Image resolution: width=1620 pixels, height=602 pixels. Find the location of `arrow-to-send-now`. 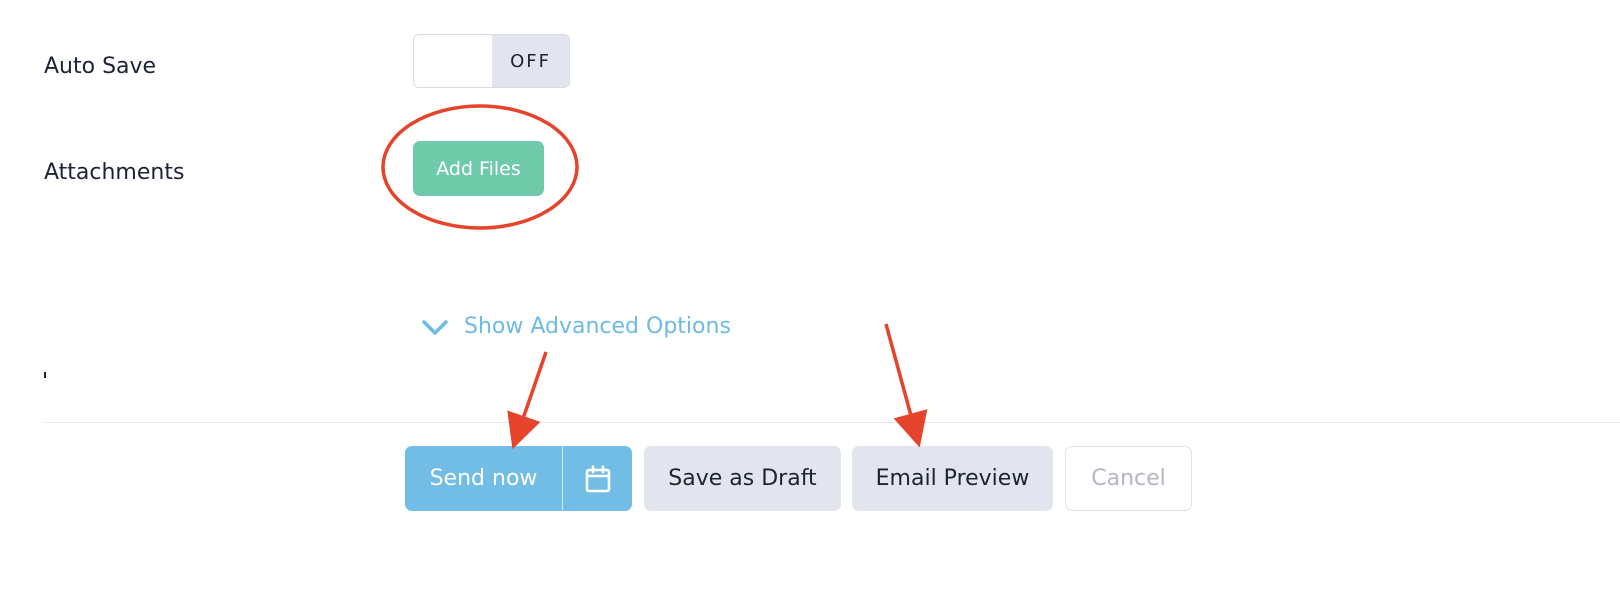

arrow-to-send-now is located at coordinates (527, 400).